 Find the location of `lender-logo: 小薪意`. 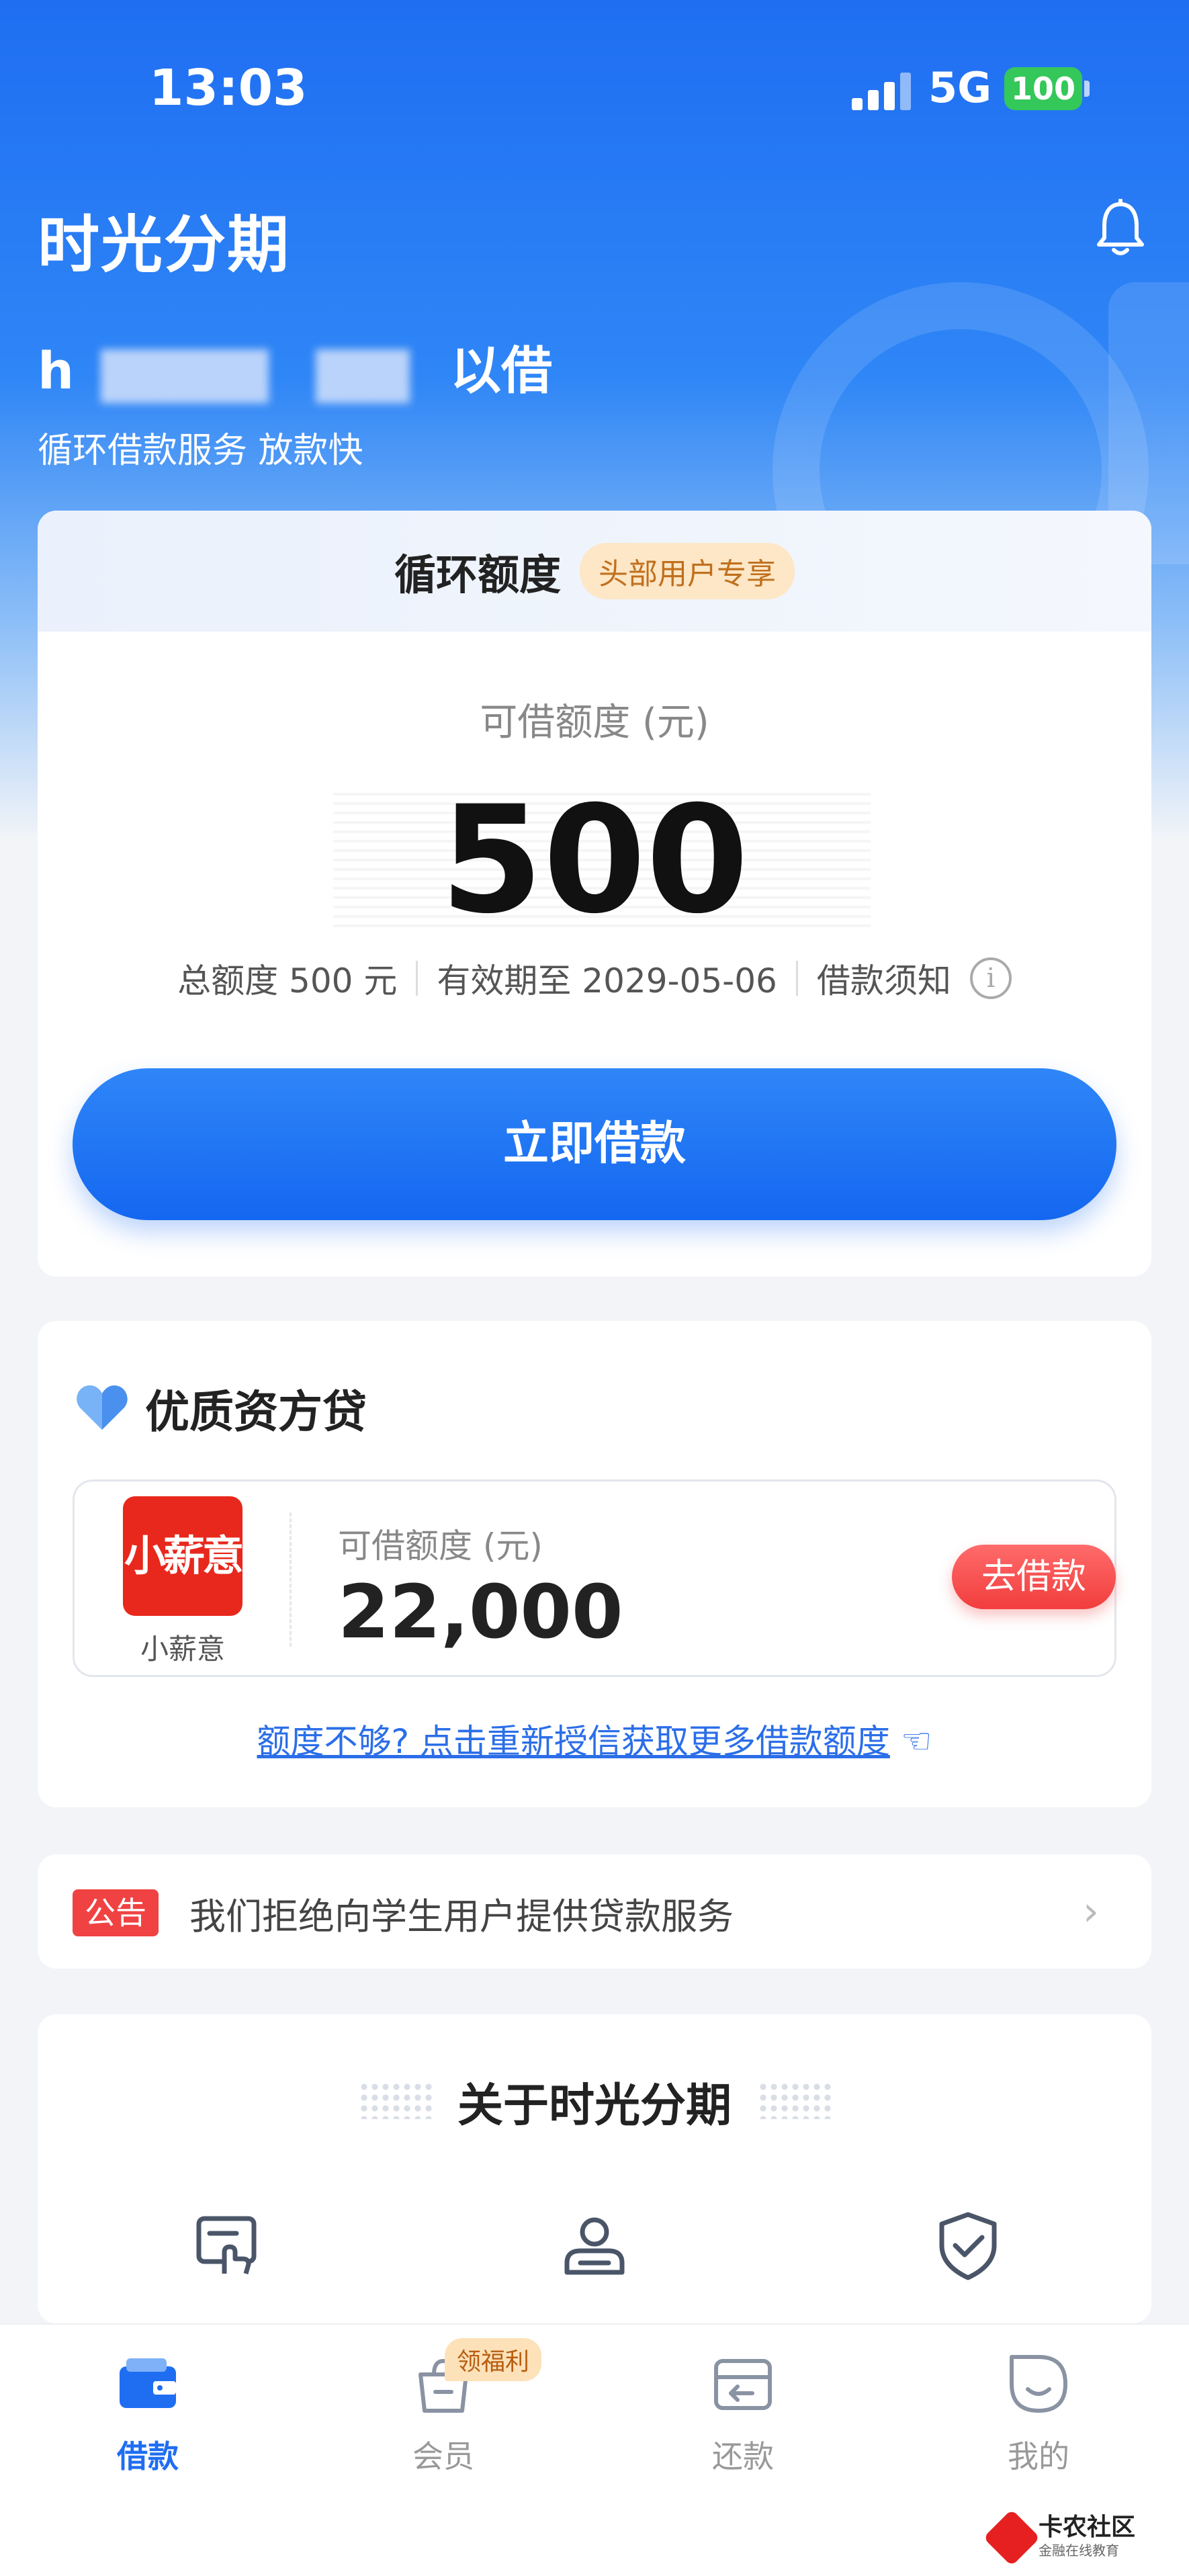

lender-logo: 小薪意 is located at coordinates (183, 1556).